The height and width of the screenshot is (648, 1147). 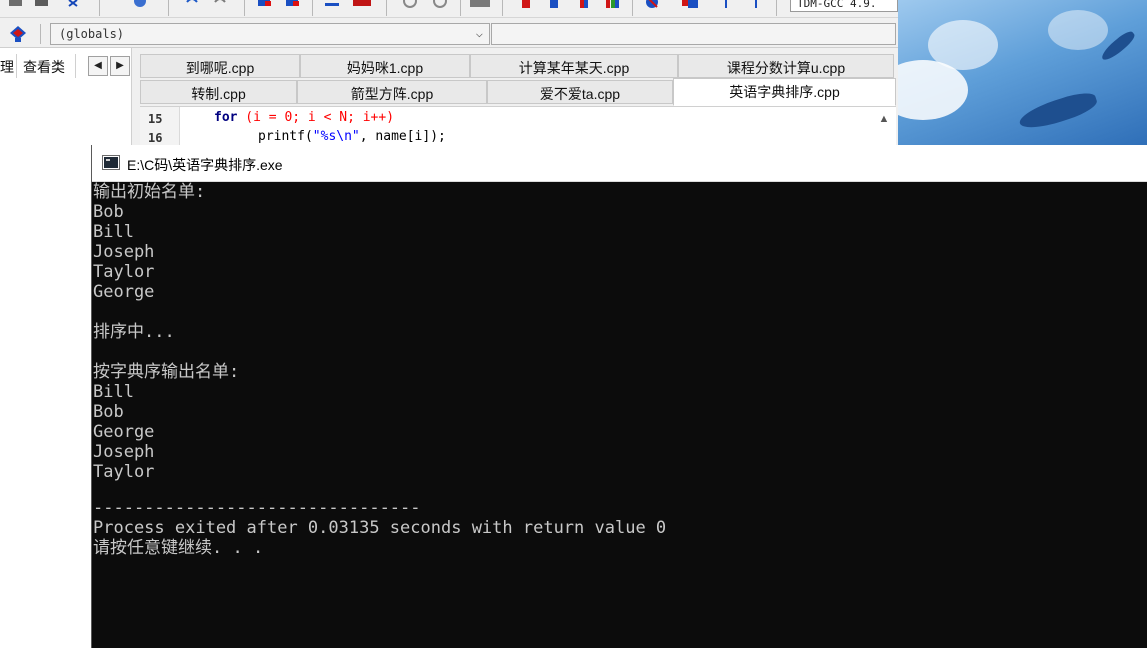 I want to click on redo-icon, so click(x=220, y=6).